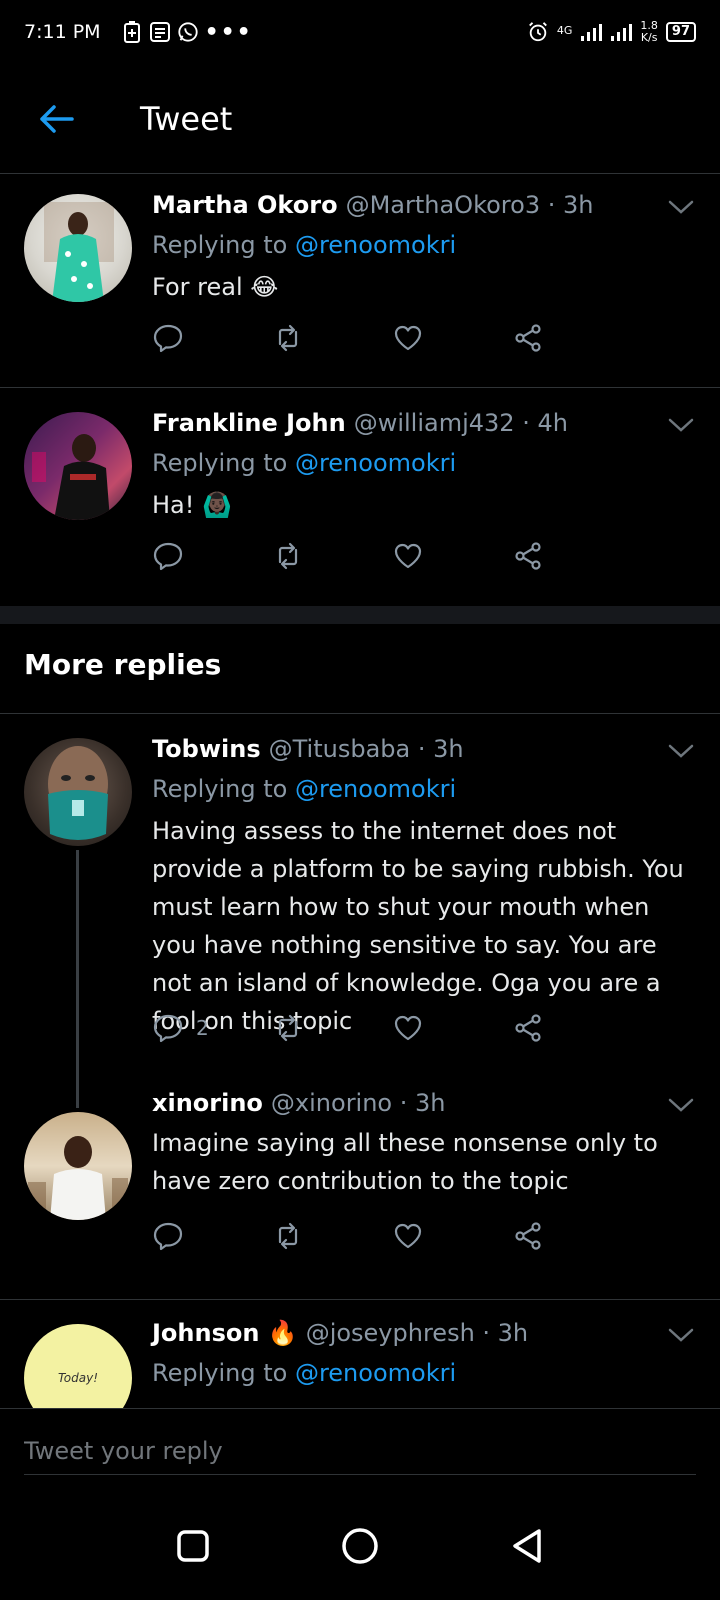 The width and height of the screenshot is (720, 1600). Describe the element at coordinates (228, 32) in the screenshot. I see `more-notifications-icon: •••` at that location.